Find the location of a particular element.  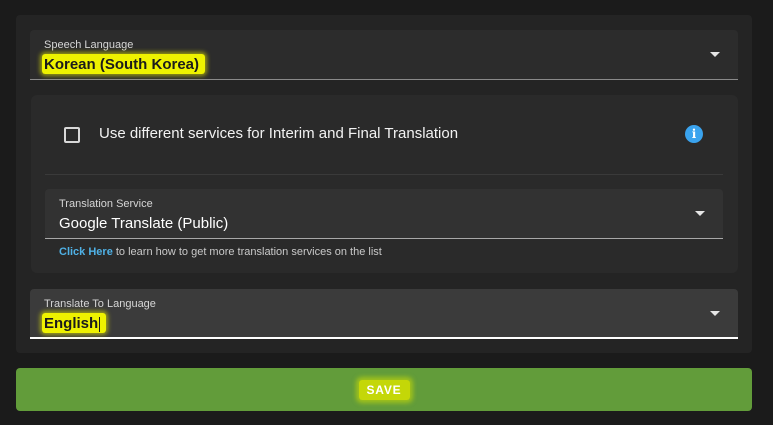

translate-to-language-value: English is located at coordinates (74, 323).